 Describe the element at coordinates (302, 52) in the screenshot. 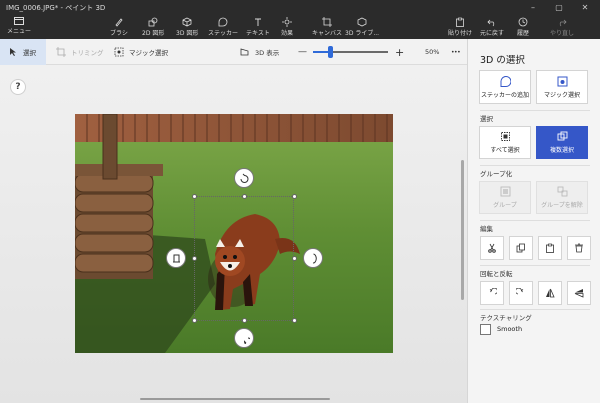

I see `zoom-out-button: —` at that location.